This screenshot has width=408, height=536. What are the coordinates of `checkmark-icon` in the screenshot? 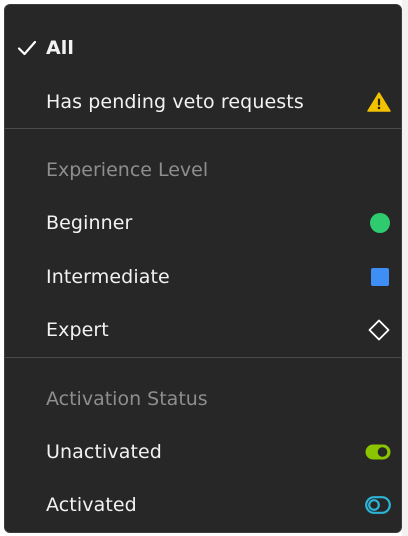 It's located at (27, 48).